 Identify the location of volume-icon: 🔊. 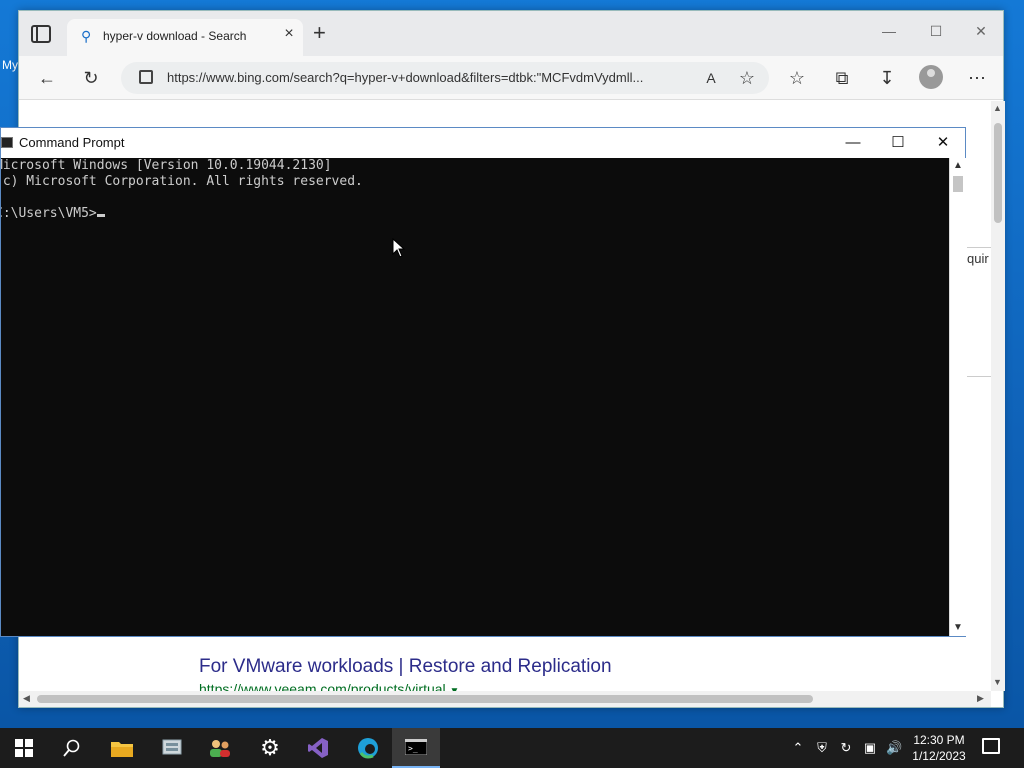
(894, 748).